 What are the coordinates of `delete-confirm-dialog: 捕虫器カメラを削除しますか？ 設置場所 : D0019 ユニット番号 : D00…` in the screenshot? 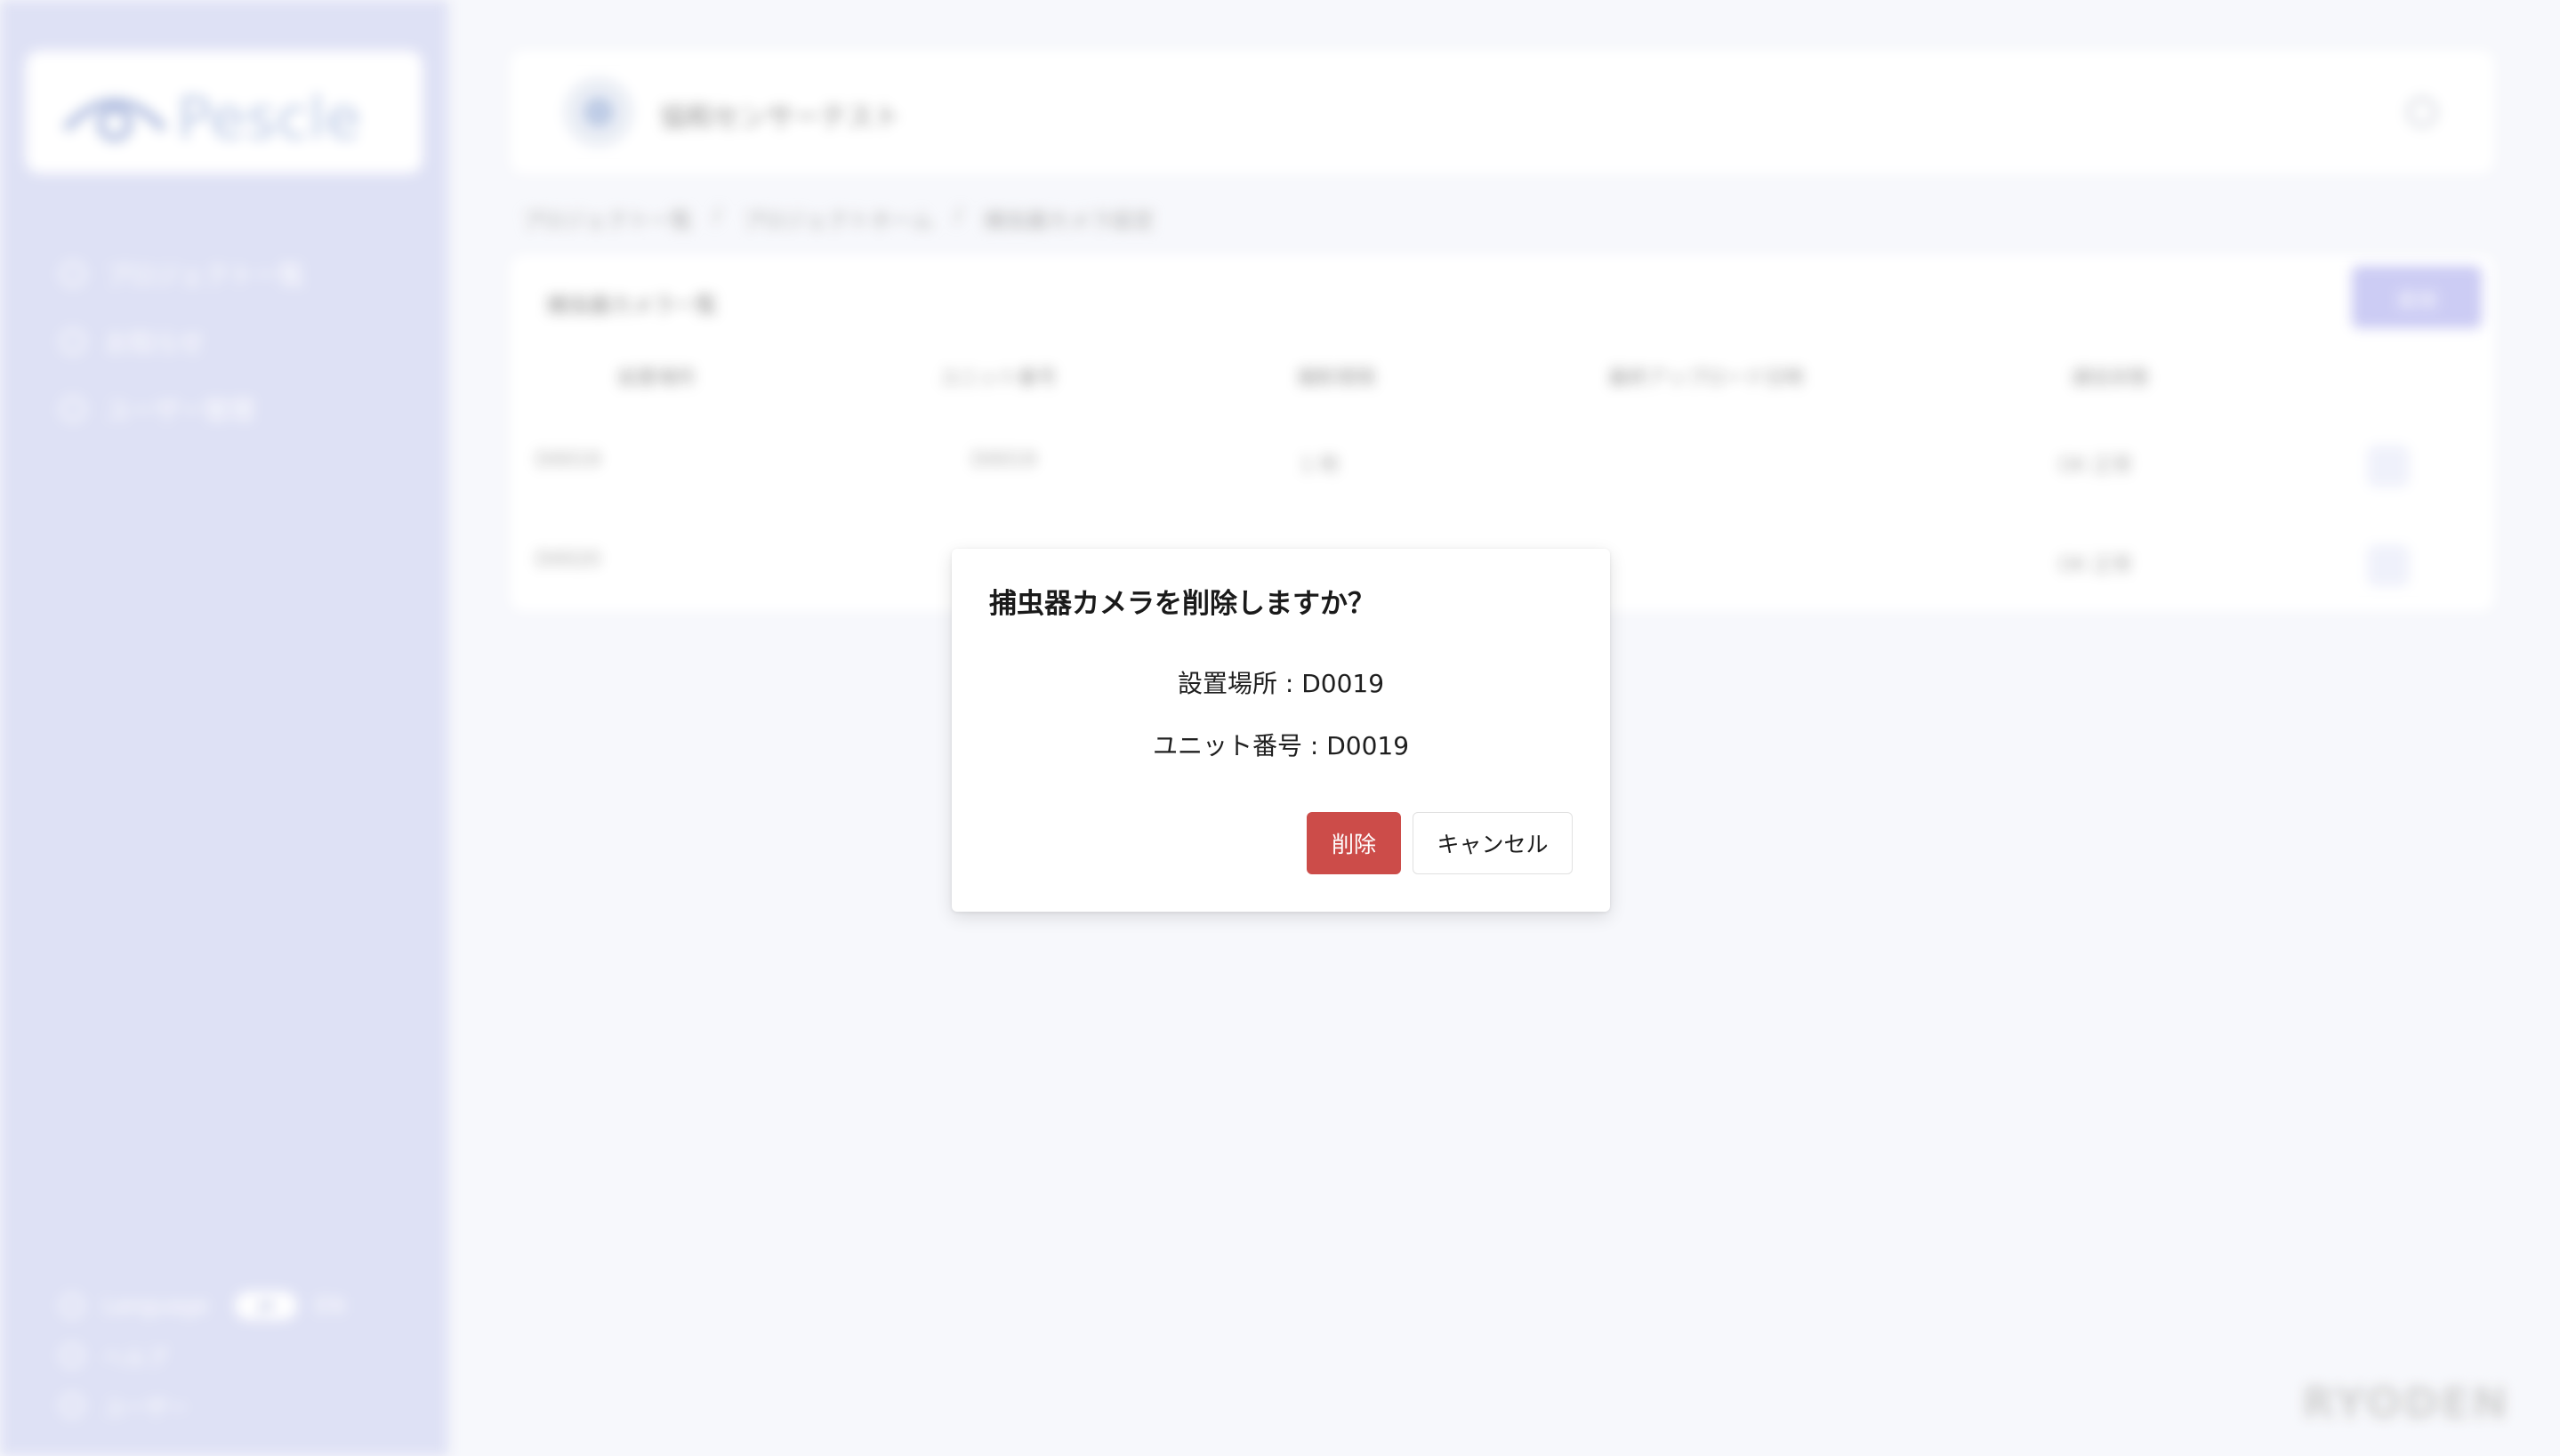 It's located at (1281, 730).